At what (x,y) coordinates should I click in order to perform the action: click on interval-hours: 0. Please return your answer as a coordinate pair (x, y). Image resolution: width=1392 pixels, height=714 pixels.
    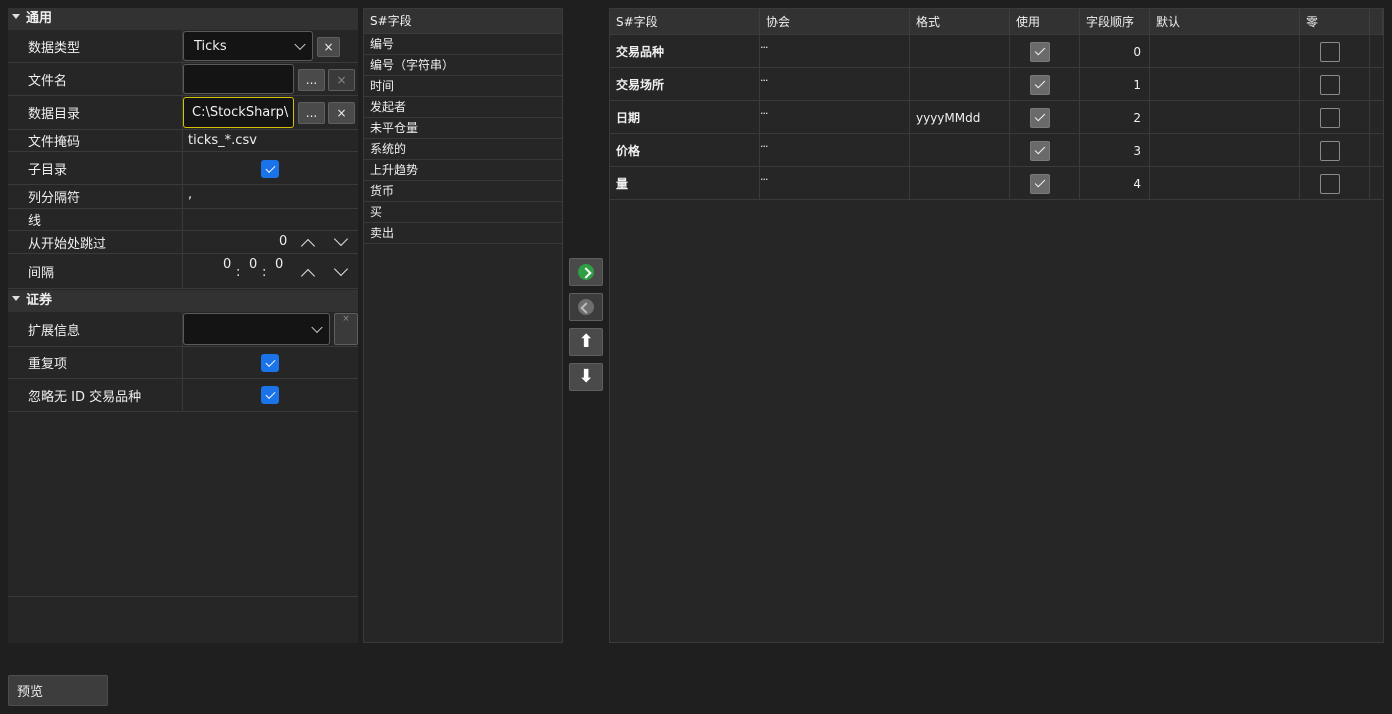
    Looking at the image, I should click on (227, 264).